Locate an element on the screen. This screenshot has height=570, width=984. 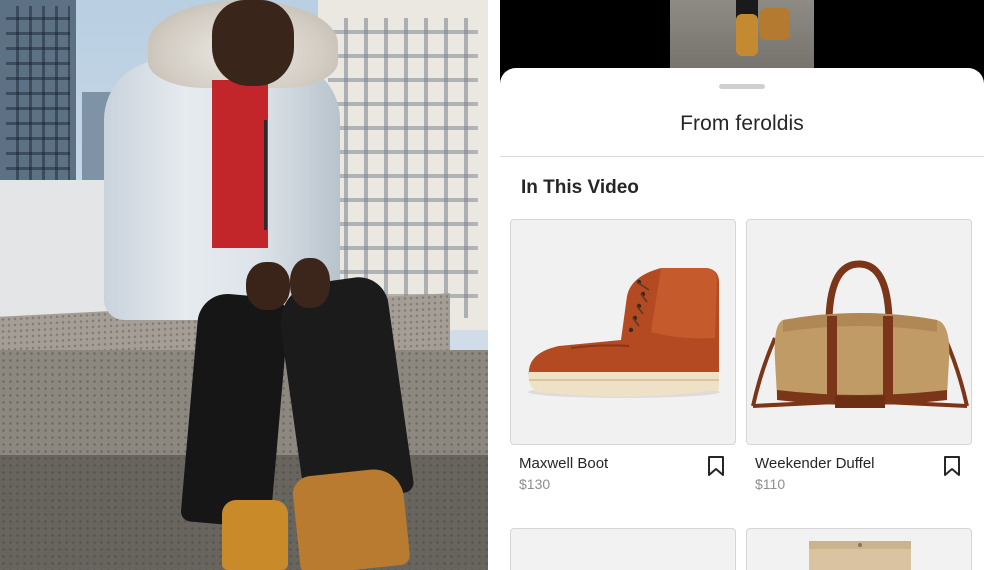
header-divider is located at coordinates (742, 156).